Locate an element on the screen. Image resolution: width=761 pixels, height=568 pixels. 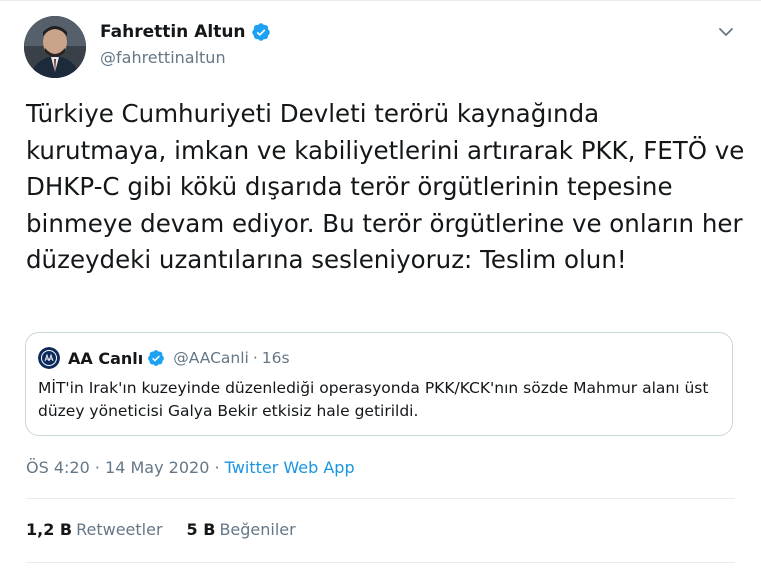
tweet-date: 14 May 2020 is located at coordinates (157, 467).